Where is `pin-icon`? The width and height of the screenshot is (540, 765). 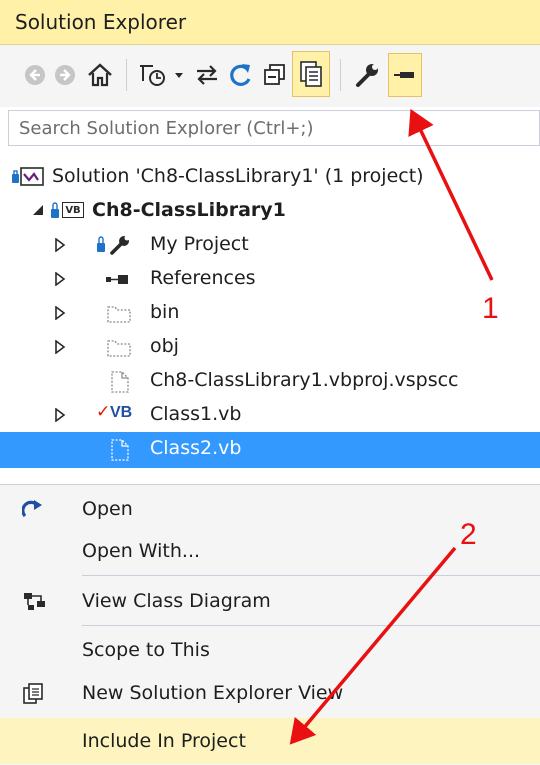
pin-icon is located at coordinates (404, 75).